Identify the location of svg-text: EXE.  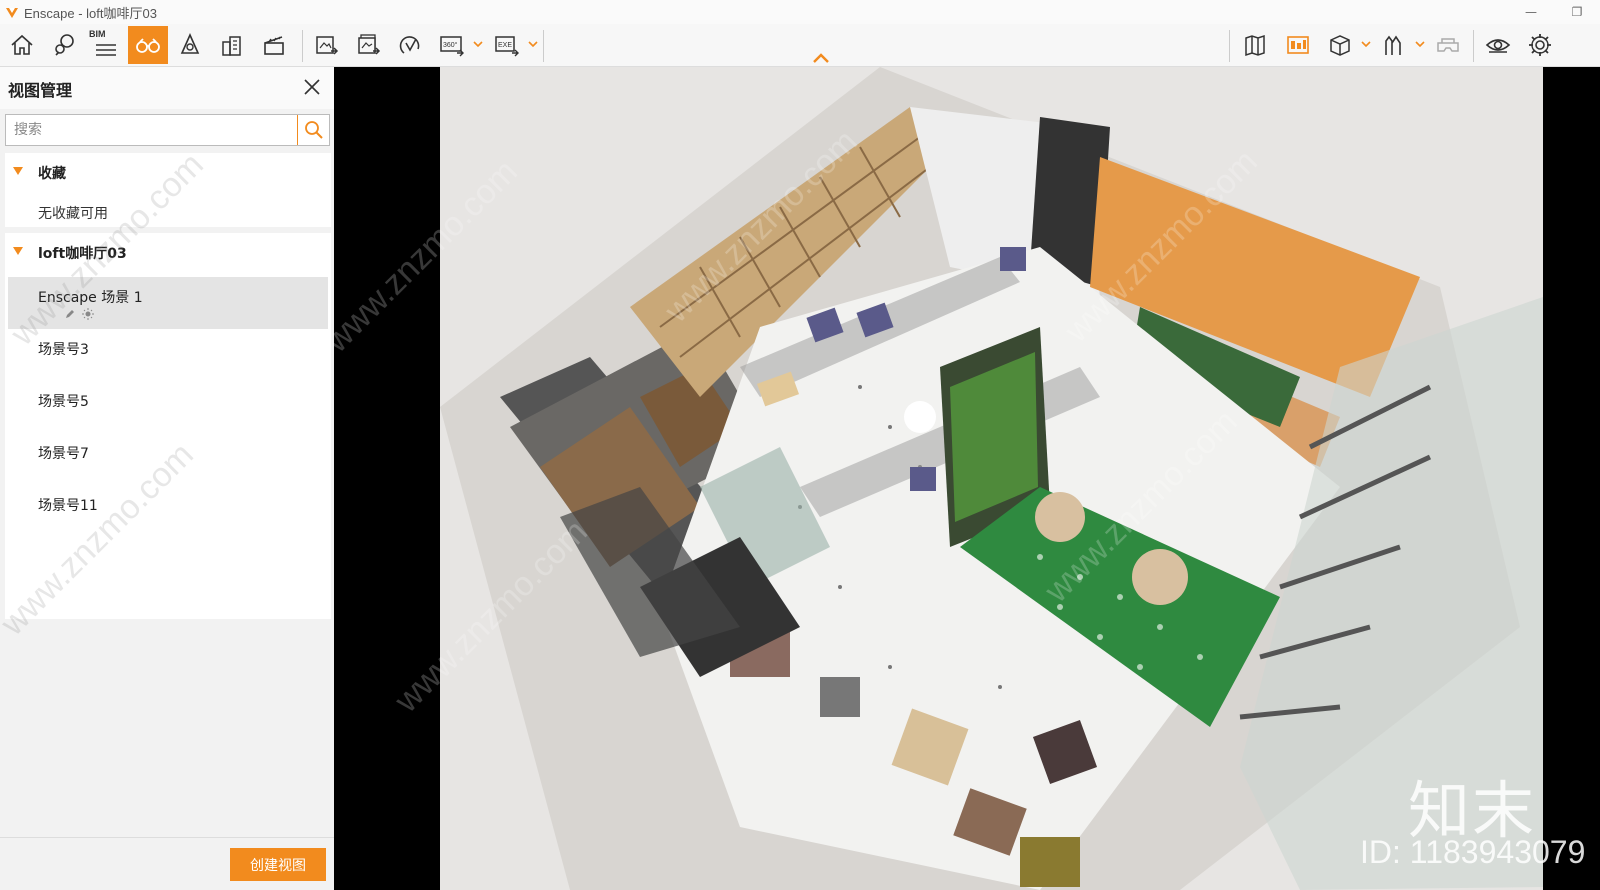
(505, 45).